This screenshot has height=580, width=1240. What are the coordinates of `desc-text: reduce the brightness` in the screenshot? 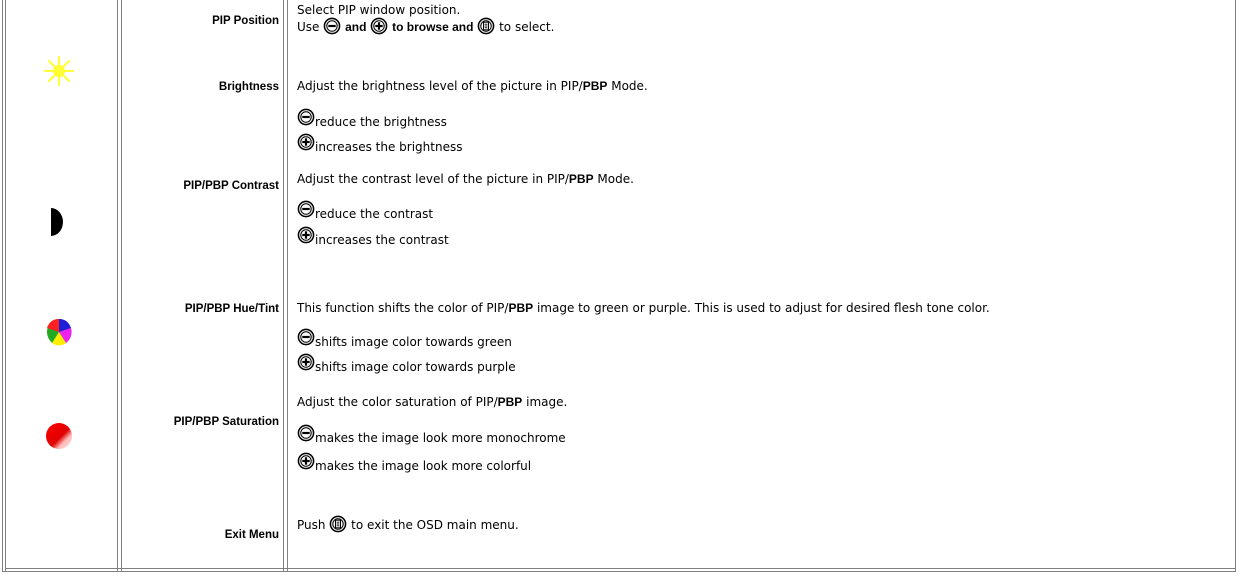 It's located at (381, 122).